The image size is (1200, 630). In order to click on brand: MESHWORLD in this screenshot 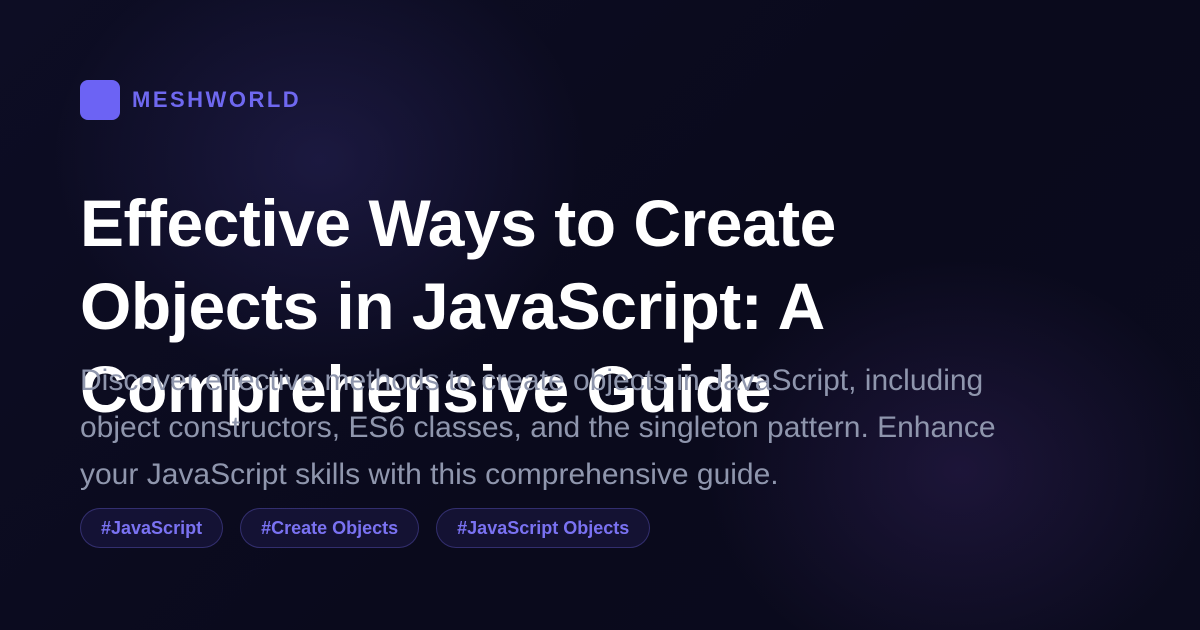, I will do `click(190, 100)`.